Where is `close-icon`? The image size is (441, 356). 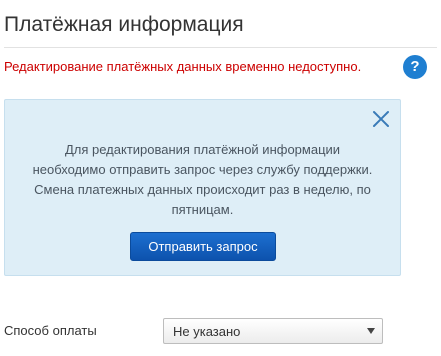 close-icon is located at coordinates (381, 119).